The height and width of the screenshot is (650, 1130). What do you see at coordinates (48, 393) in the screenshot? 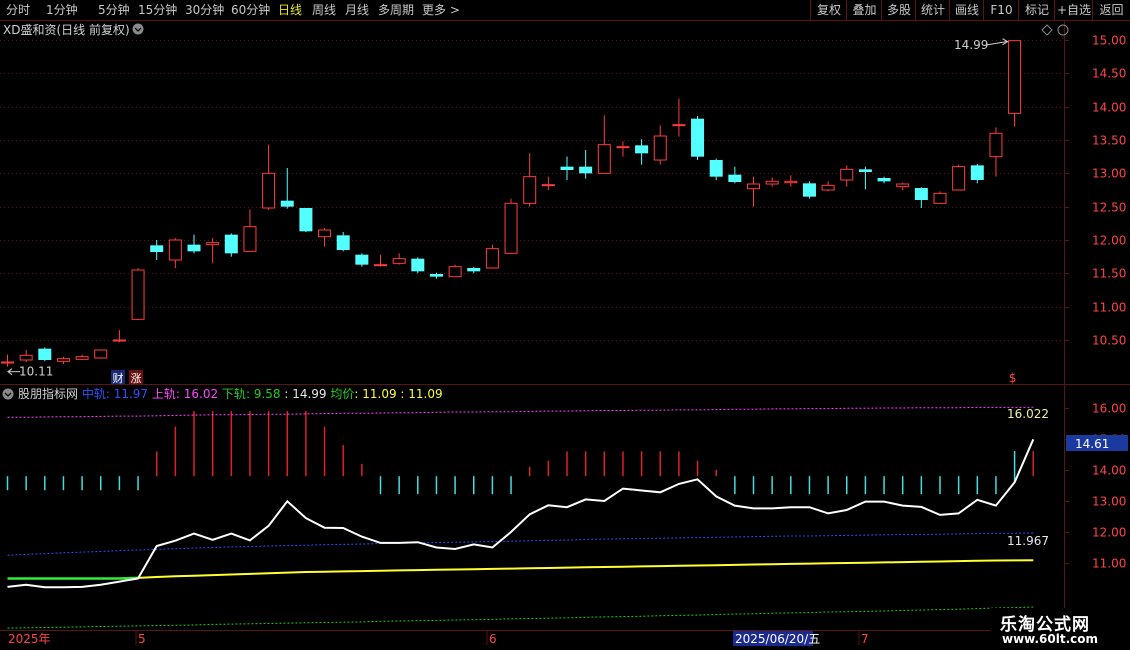
I see `indicator-name: 股朋指标网` at bounding box center [48, 393].